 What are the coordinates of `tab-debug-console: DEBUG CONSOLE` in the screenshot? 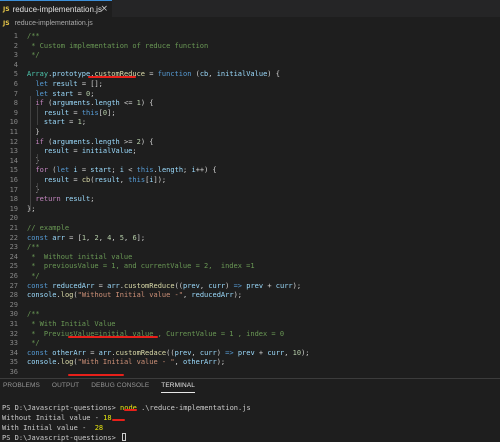 It's located at (120, 386).